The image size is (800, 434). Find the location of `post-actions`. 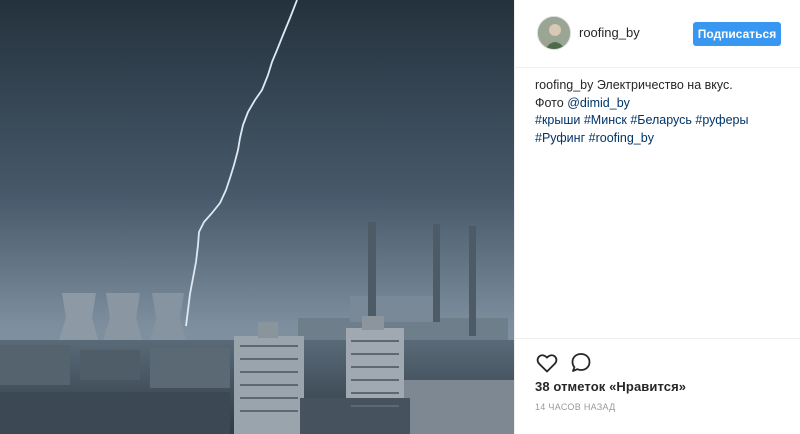

post-actions is located at coordinates (657, 358).